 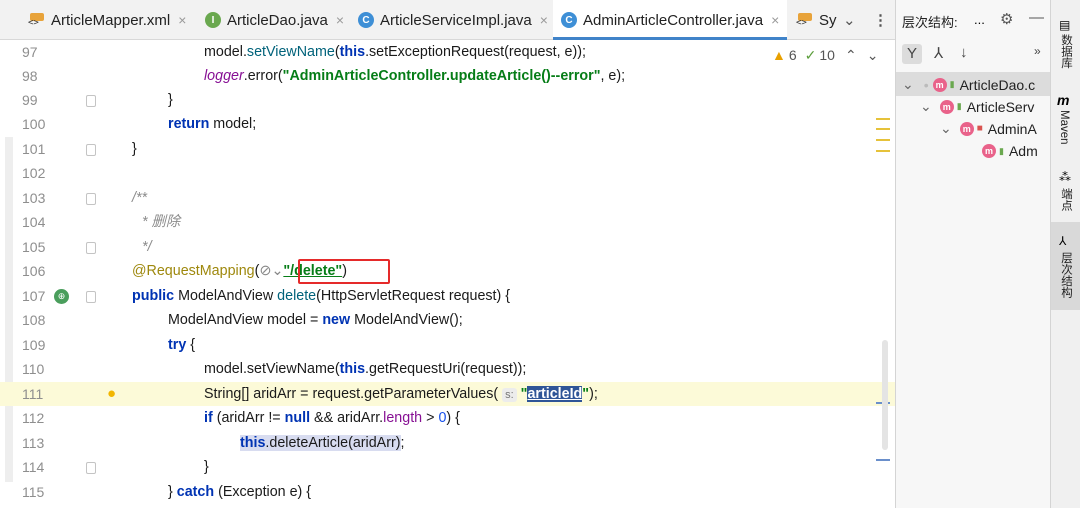 What do you see at coordinates (1006, 19) in the screenshot?
I see `gear-icon: ⚙` at bounding box center [1006, 19].